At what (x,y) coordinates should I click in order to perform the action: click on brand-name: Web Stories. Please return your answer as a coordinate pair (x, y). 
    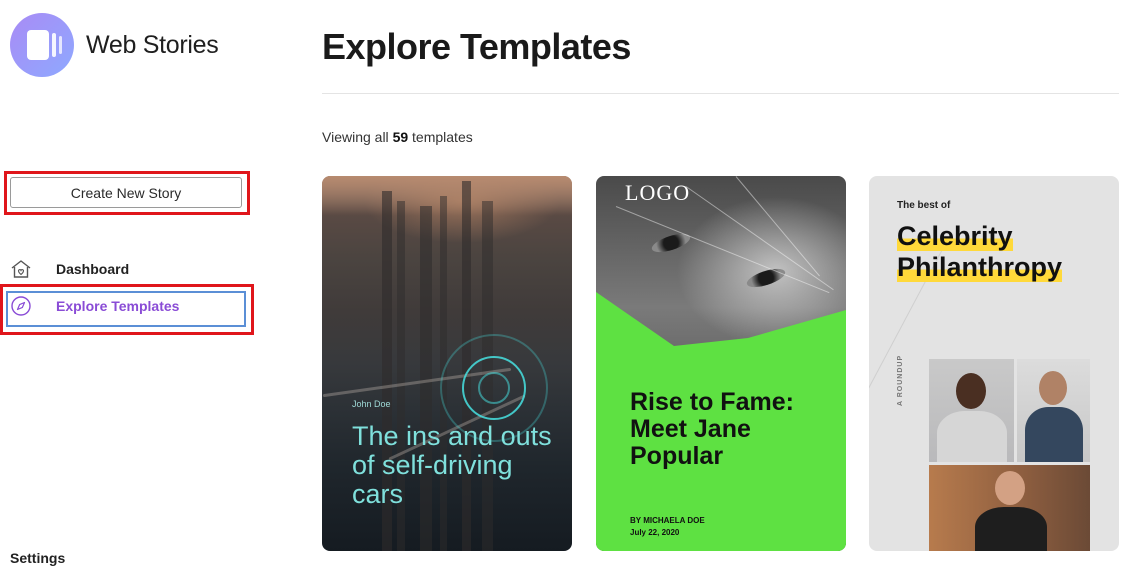
    Looking at the image, I should click on (152, 44).